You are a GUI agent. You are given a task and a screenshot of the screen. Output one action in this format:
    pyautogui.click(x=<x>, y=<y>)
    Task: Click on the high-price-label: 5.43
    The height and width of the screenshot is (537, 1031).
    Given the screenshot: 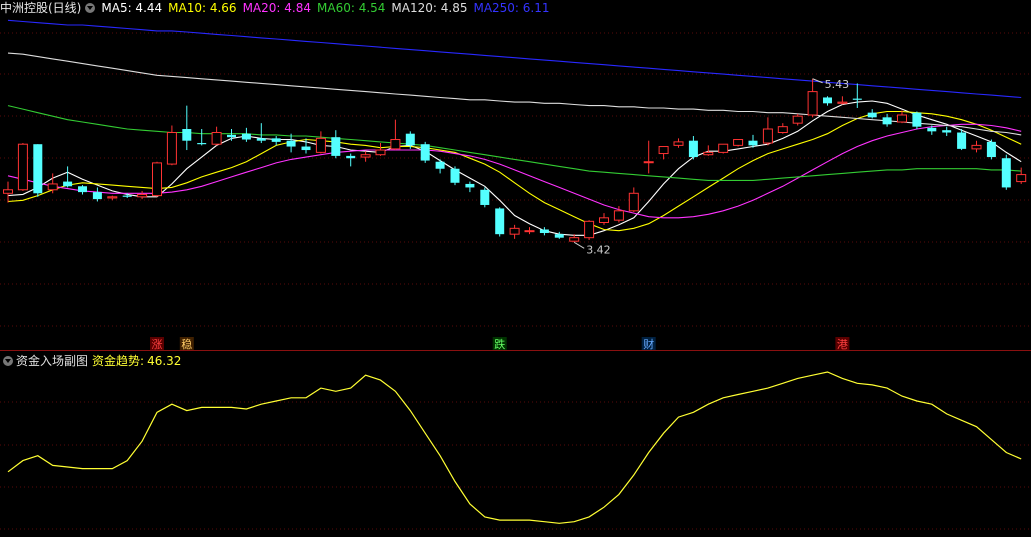 What is the action you would take?
    pyautogui.click(x=837, y=84)
    